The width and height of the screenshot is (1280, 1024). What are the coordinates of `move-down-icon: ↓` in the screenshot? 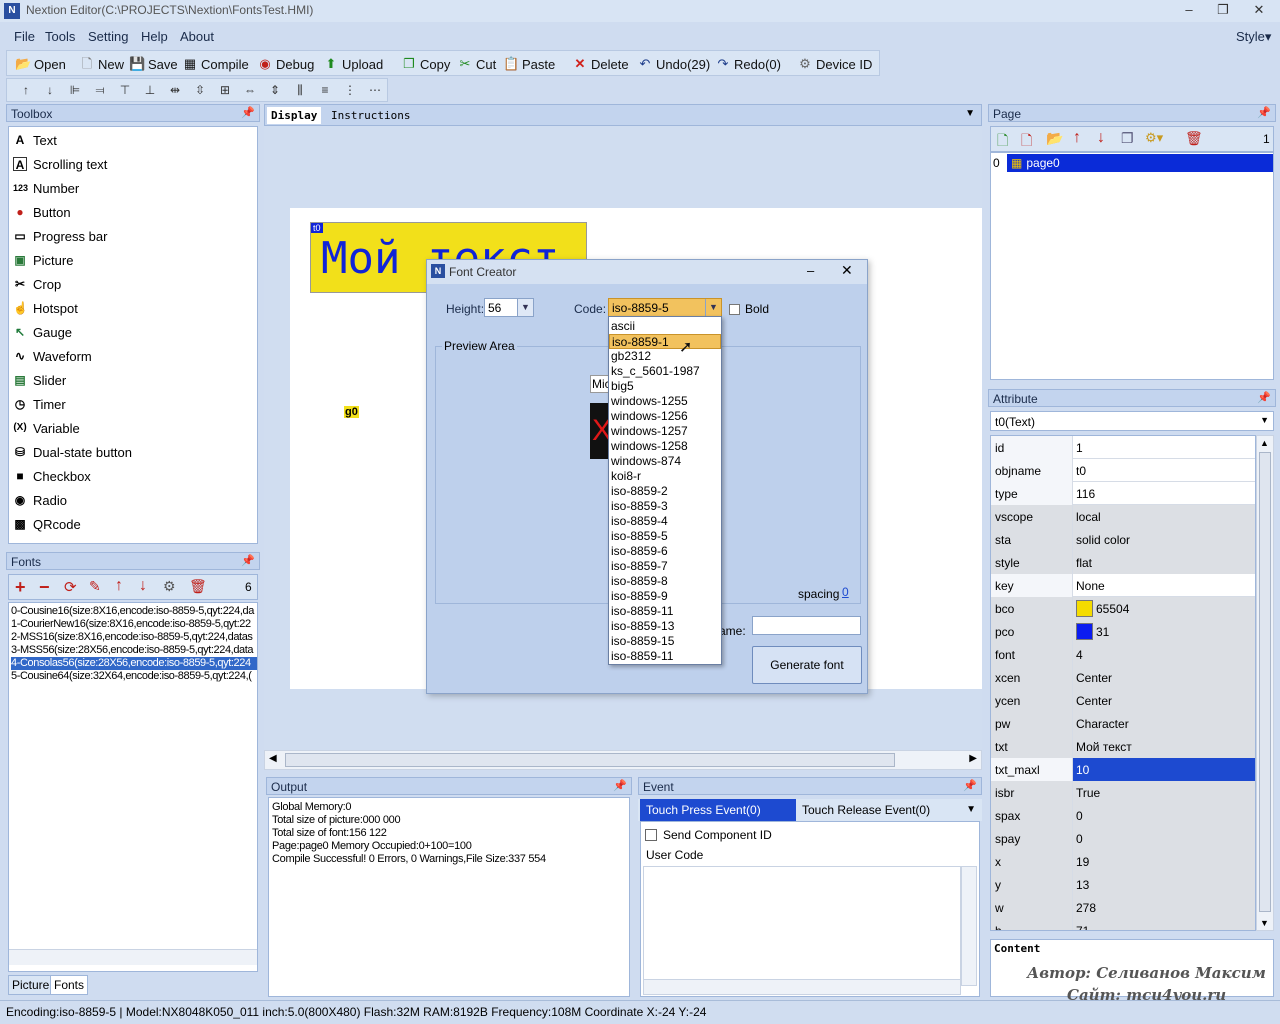 It's located at (143, 586).